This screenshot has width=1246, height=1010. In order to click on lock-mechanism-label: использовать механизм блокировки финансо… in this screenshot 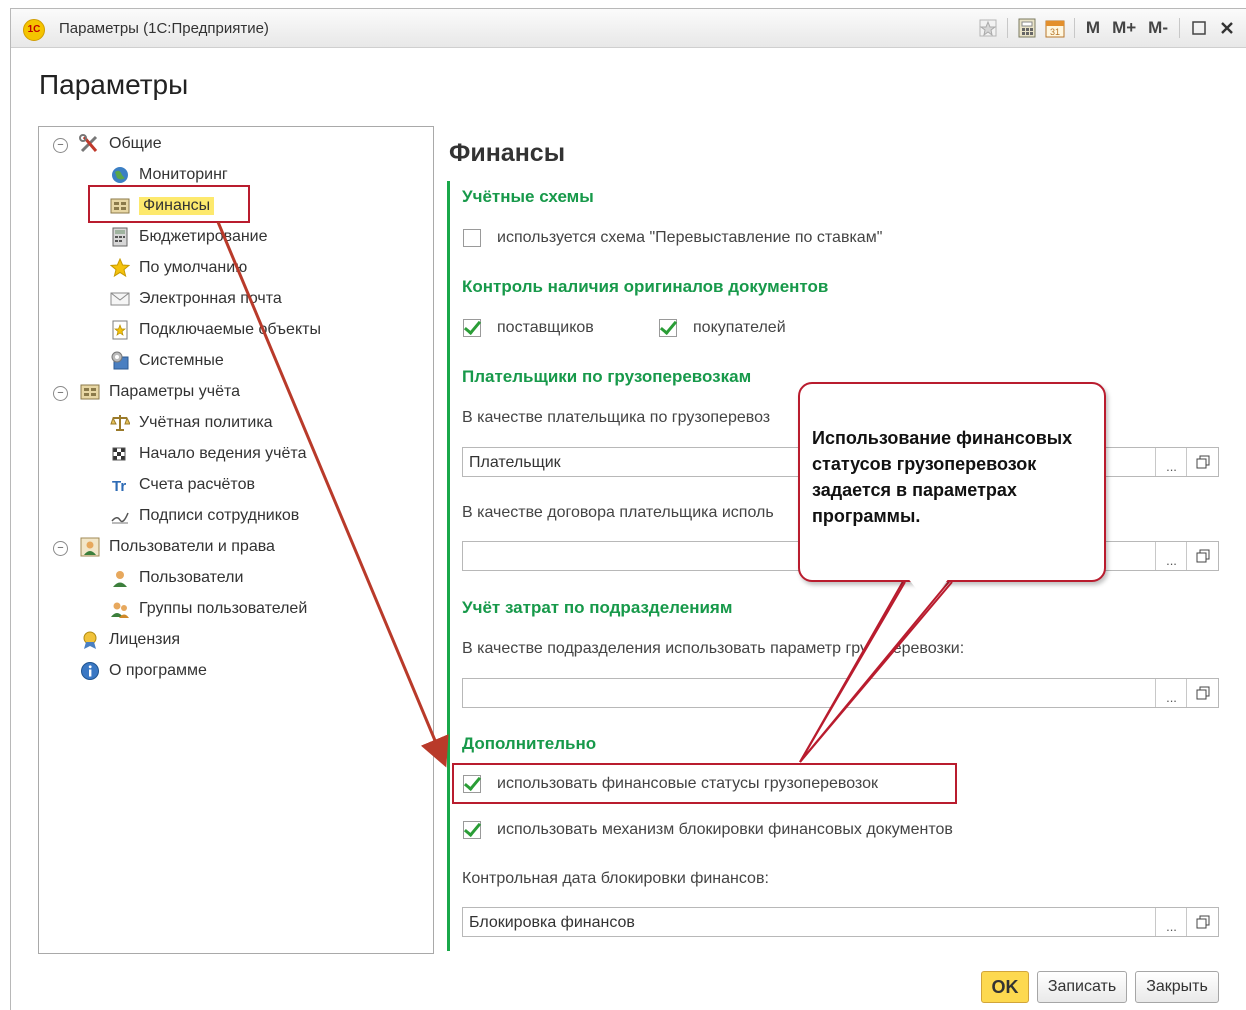, I will do `click(725, 829)`.